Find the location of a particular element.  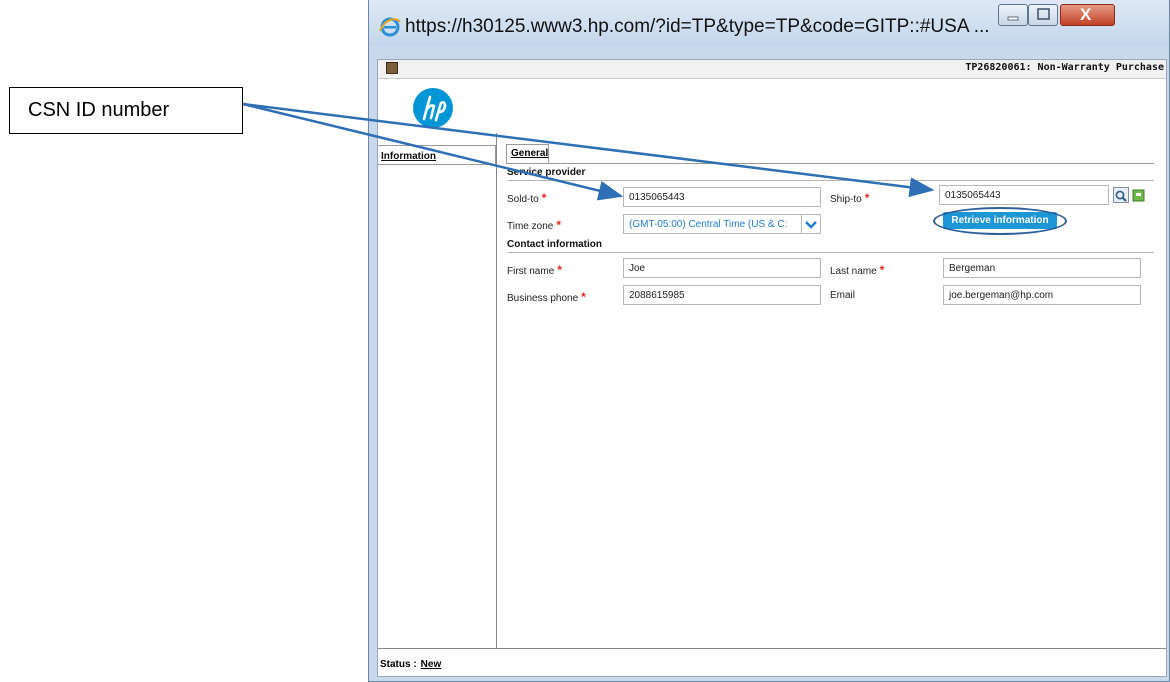

arrow-to-sold-to is located at coordinates (433, 151).